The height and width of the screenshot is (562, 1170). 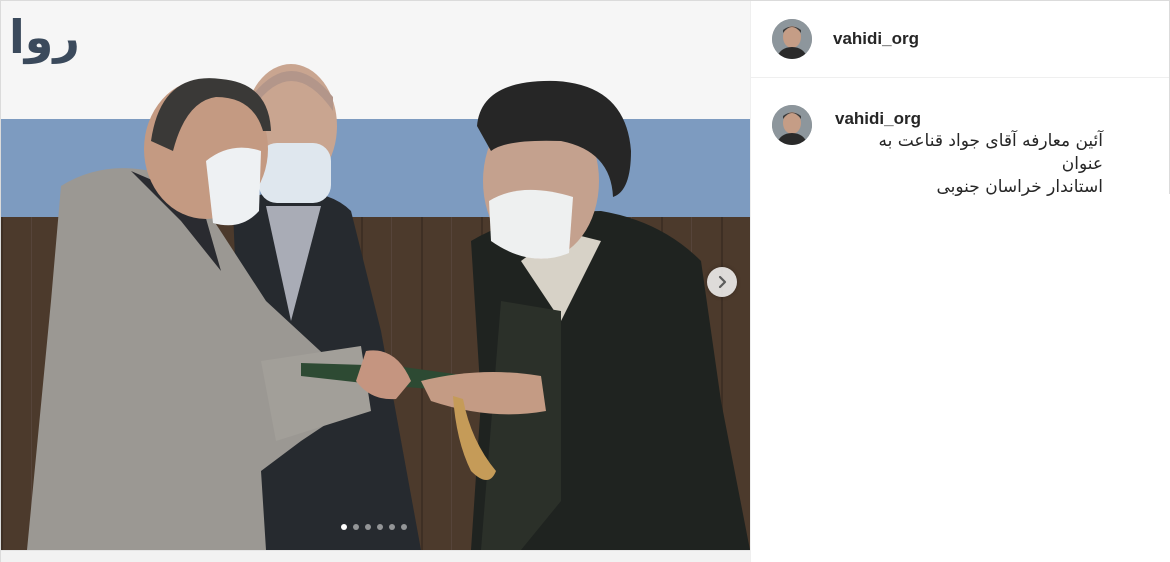 I want to click on carousel-indicator, so click(x=374, y=527).